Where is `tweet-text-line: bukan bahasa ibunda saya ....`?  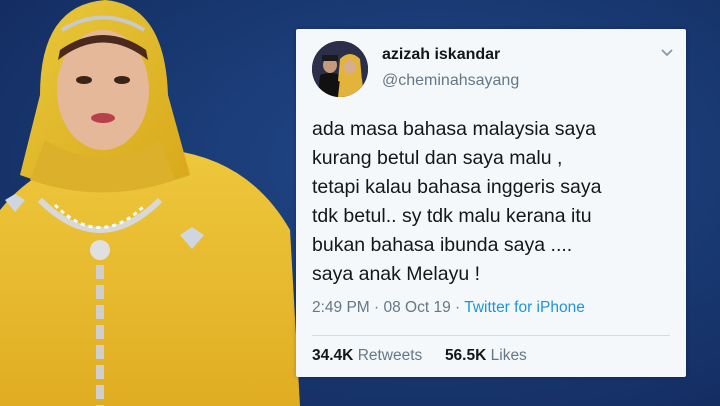
tweet-text-line: bukan bahasa ibunda saya .... is located at coordinates (442, 245).